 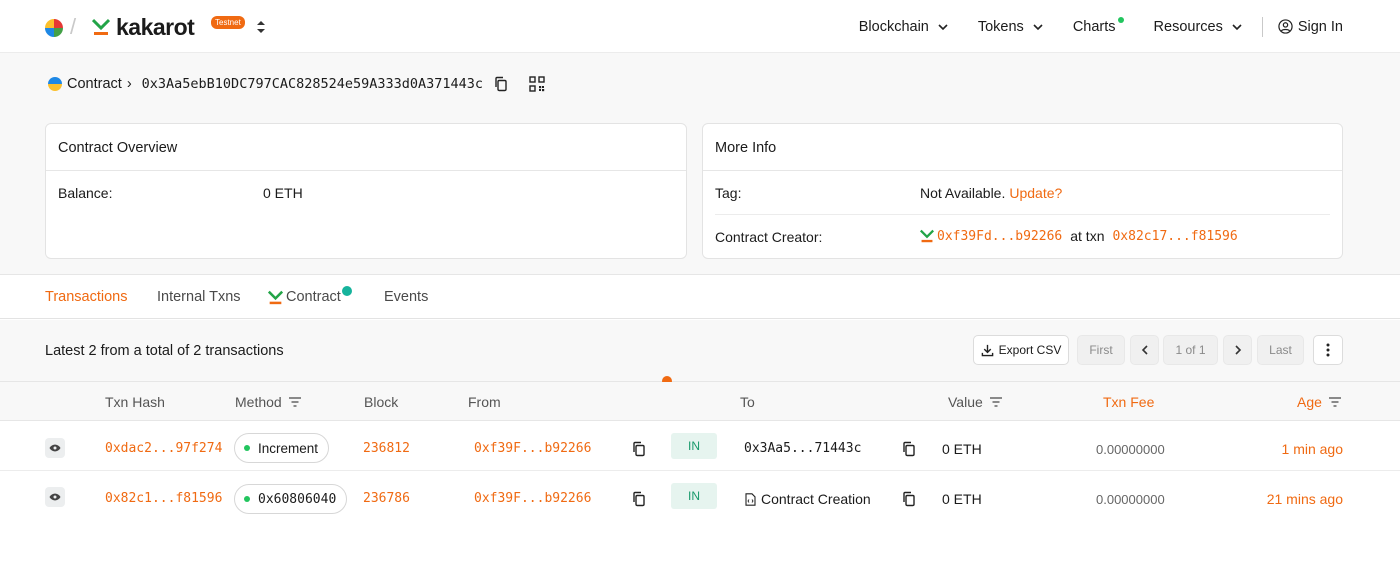 I want to click on tag-label: Tag:, so click(x=728, y=193).